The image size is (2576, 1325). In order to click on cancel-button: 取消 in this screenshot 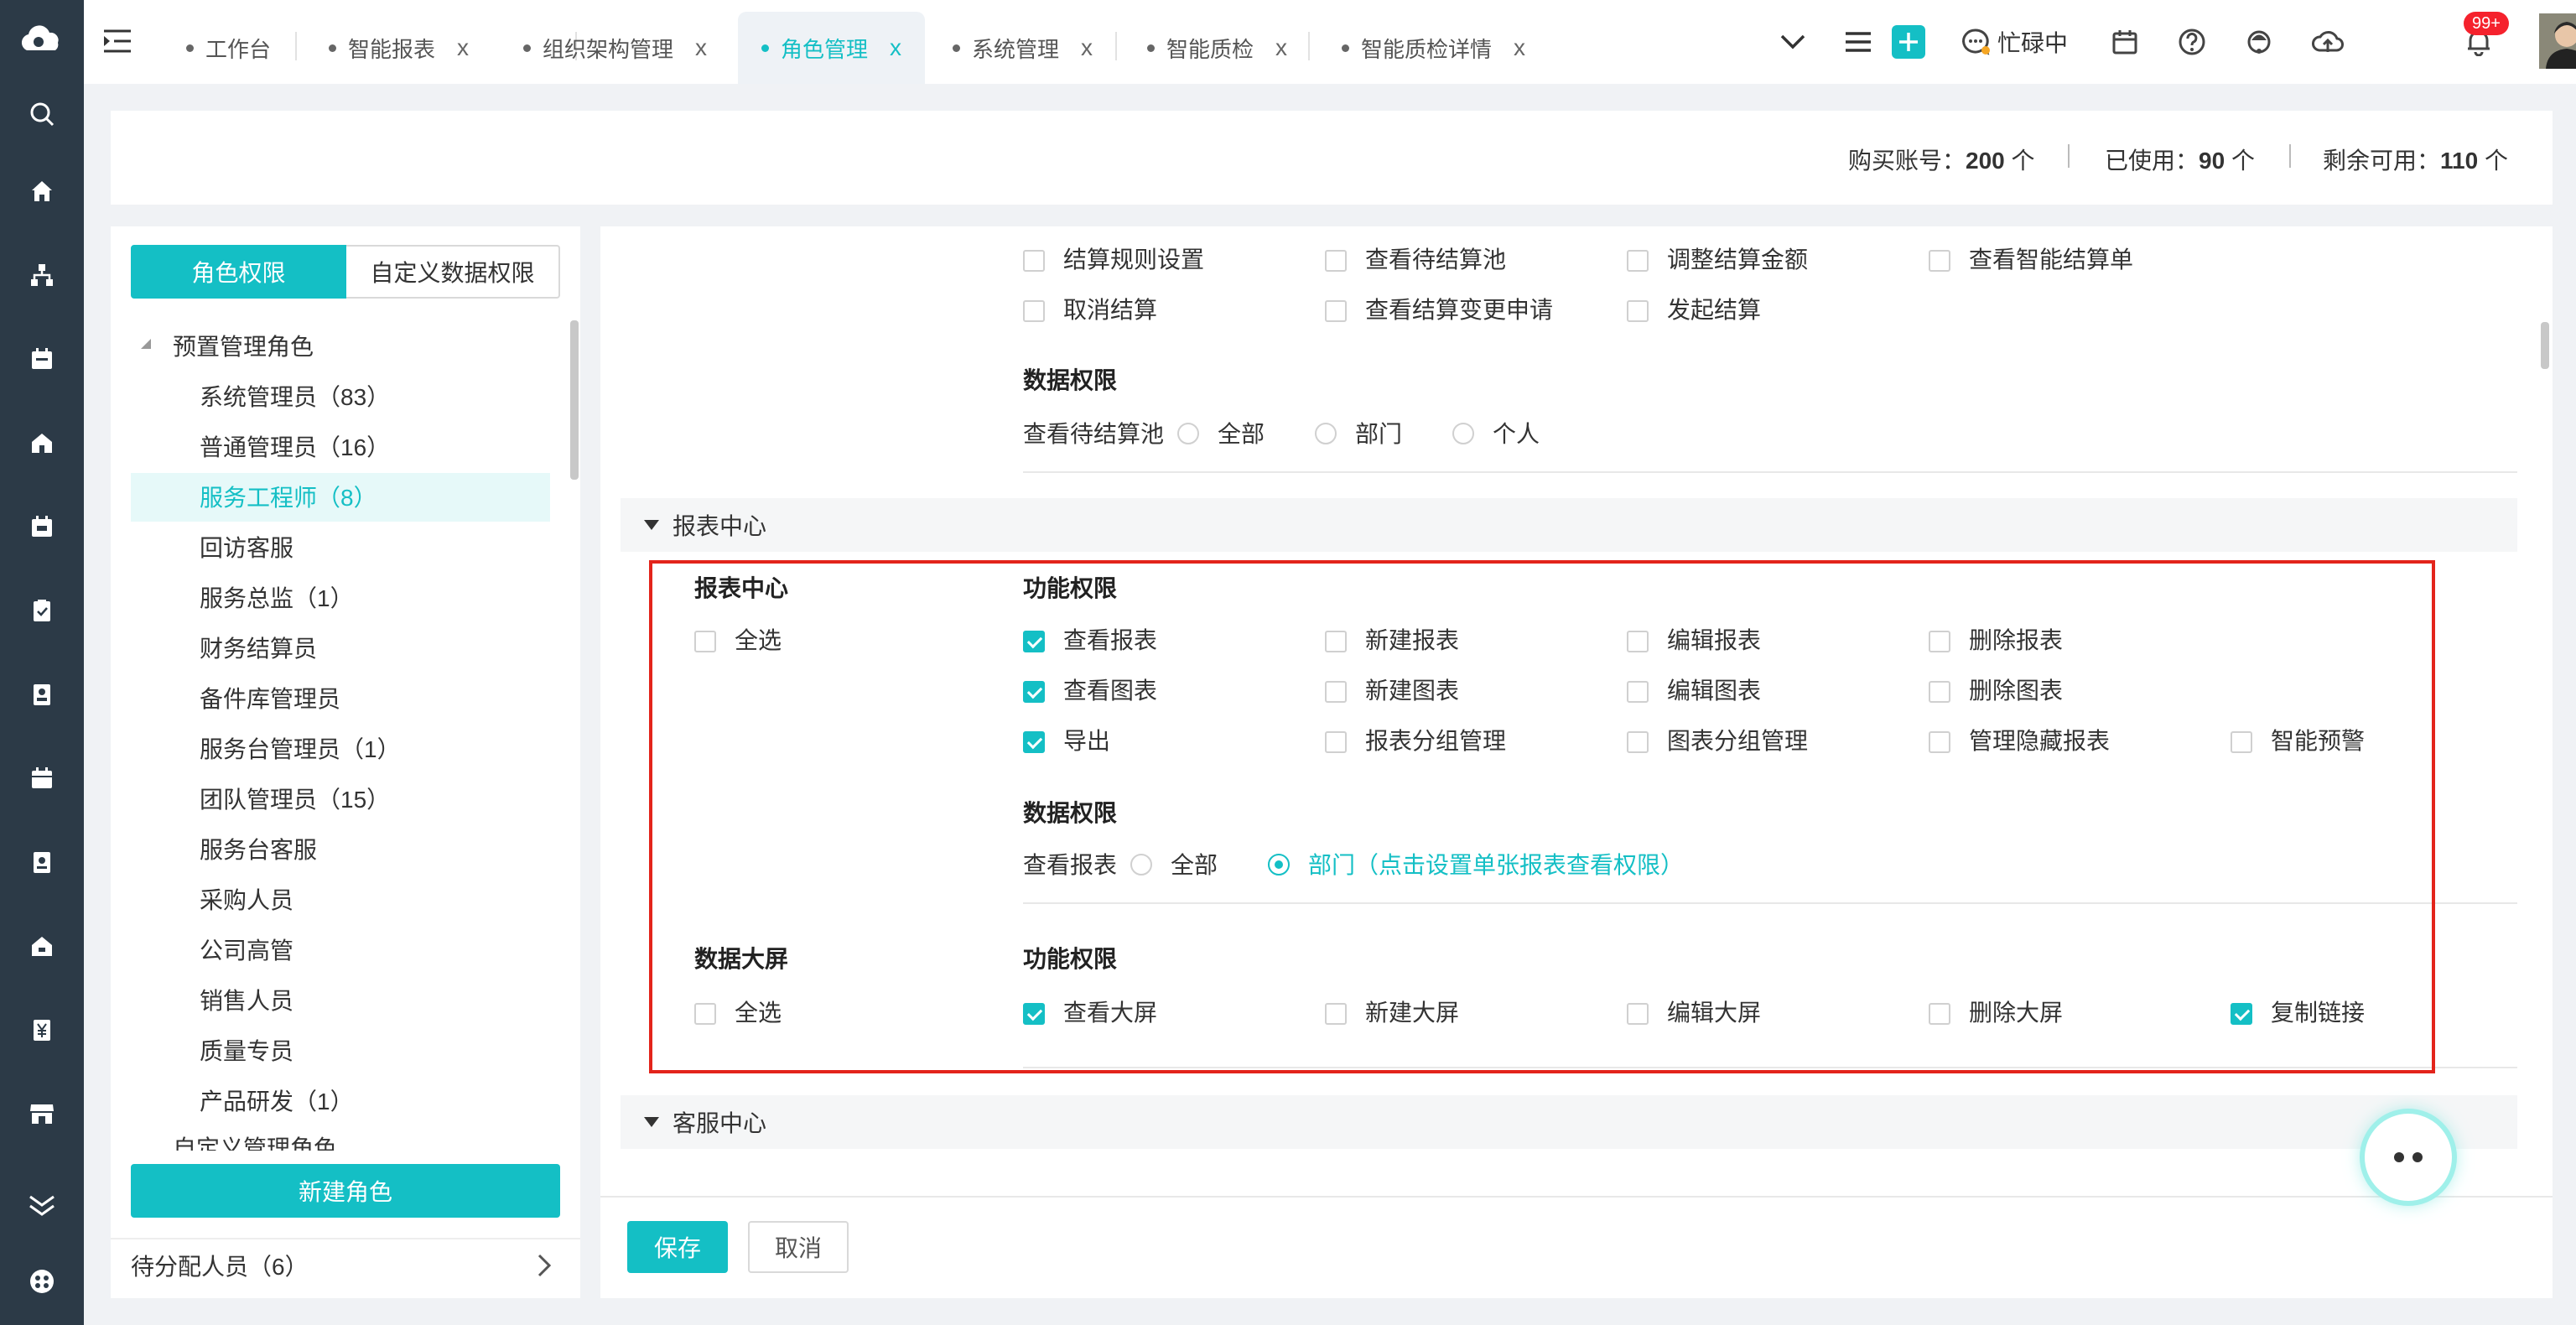, I will do `click(798, 1247)`.